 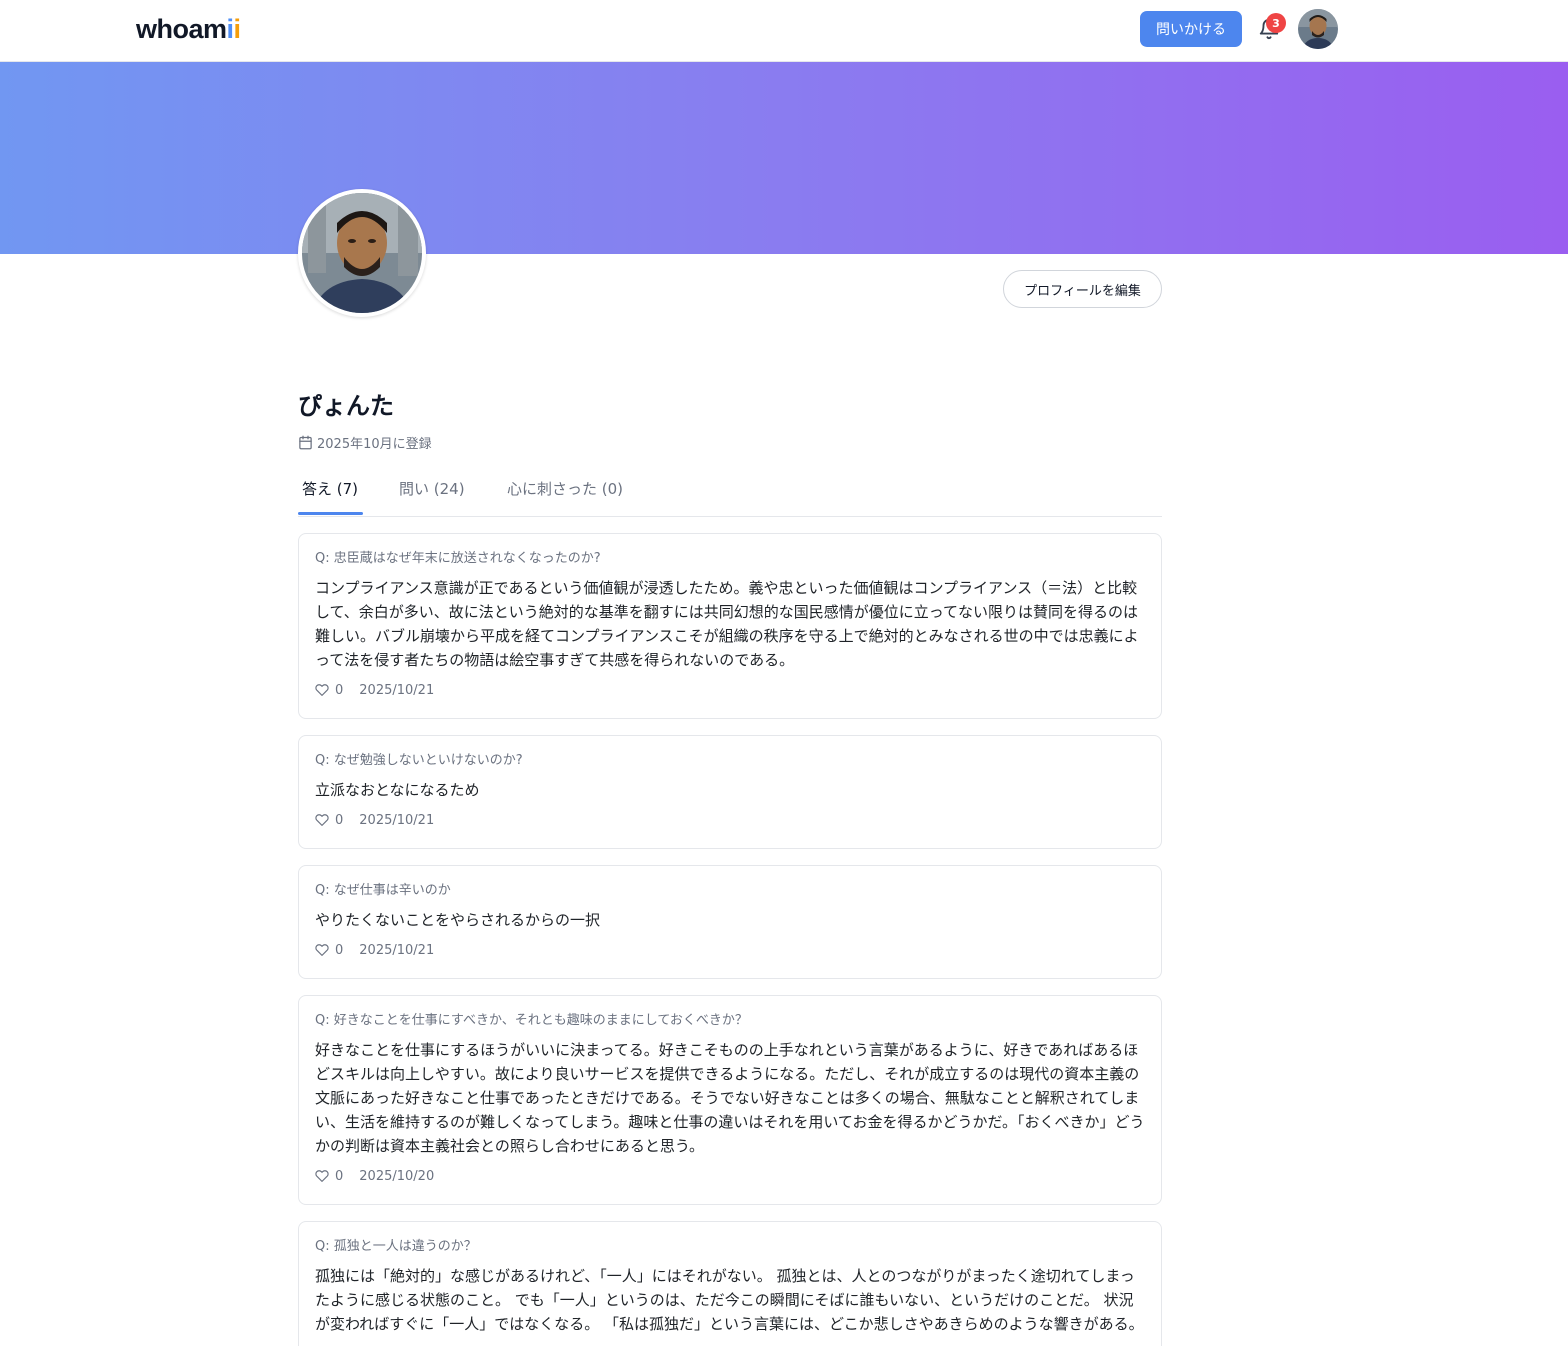 I want to click on tab-answers: 答え (7), so click(x=330, y=497).